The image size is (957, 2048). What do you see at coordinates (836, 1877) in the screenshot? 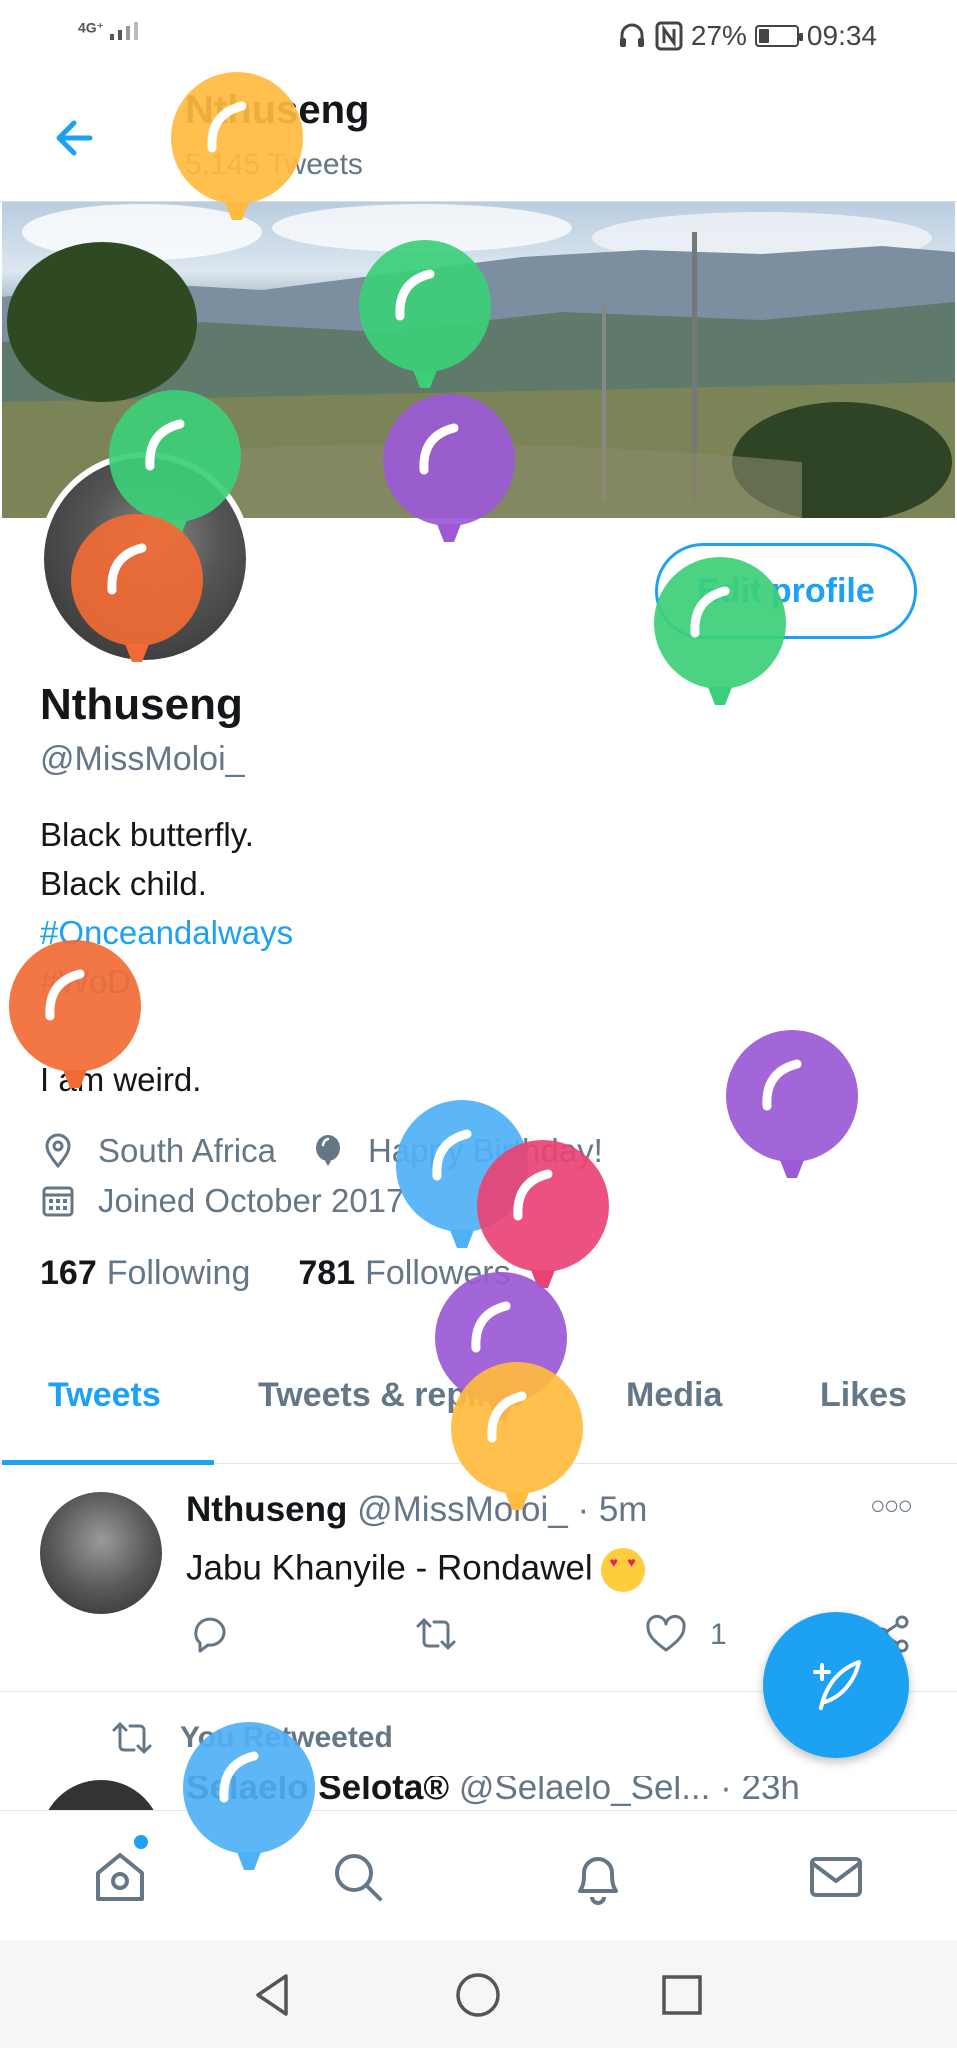
I see `messages-icon` at bounding box center [836, 1877].